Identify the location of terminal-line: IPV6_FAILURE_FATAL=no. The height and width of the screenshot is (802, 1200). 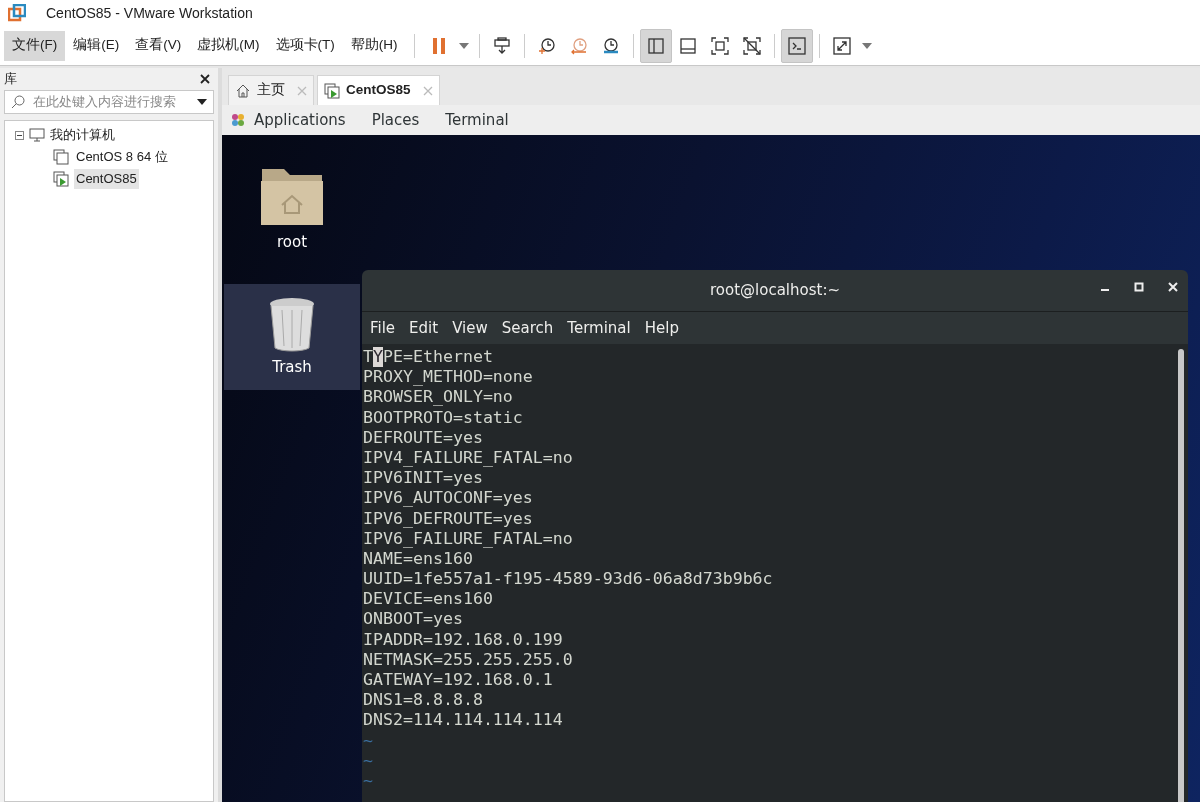
(468, 538).